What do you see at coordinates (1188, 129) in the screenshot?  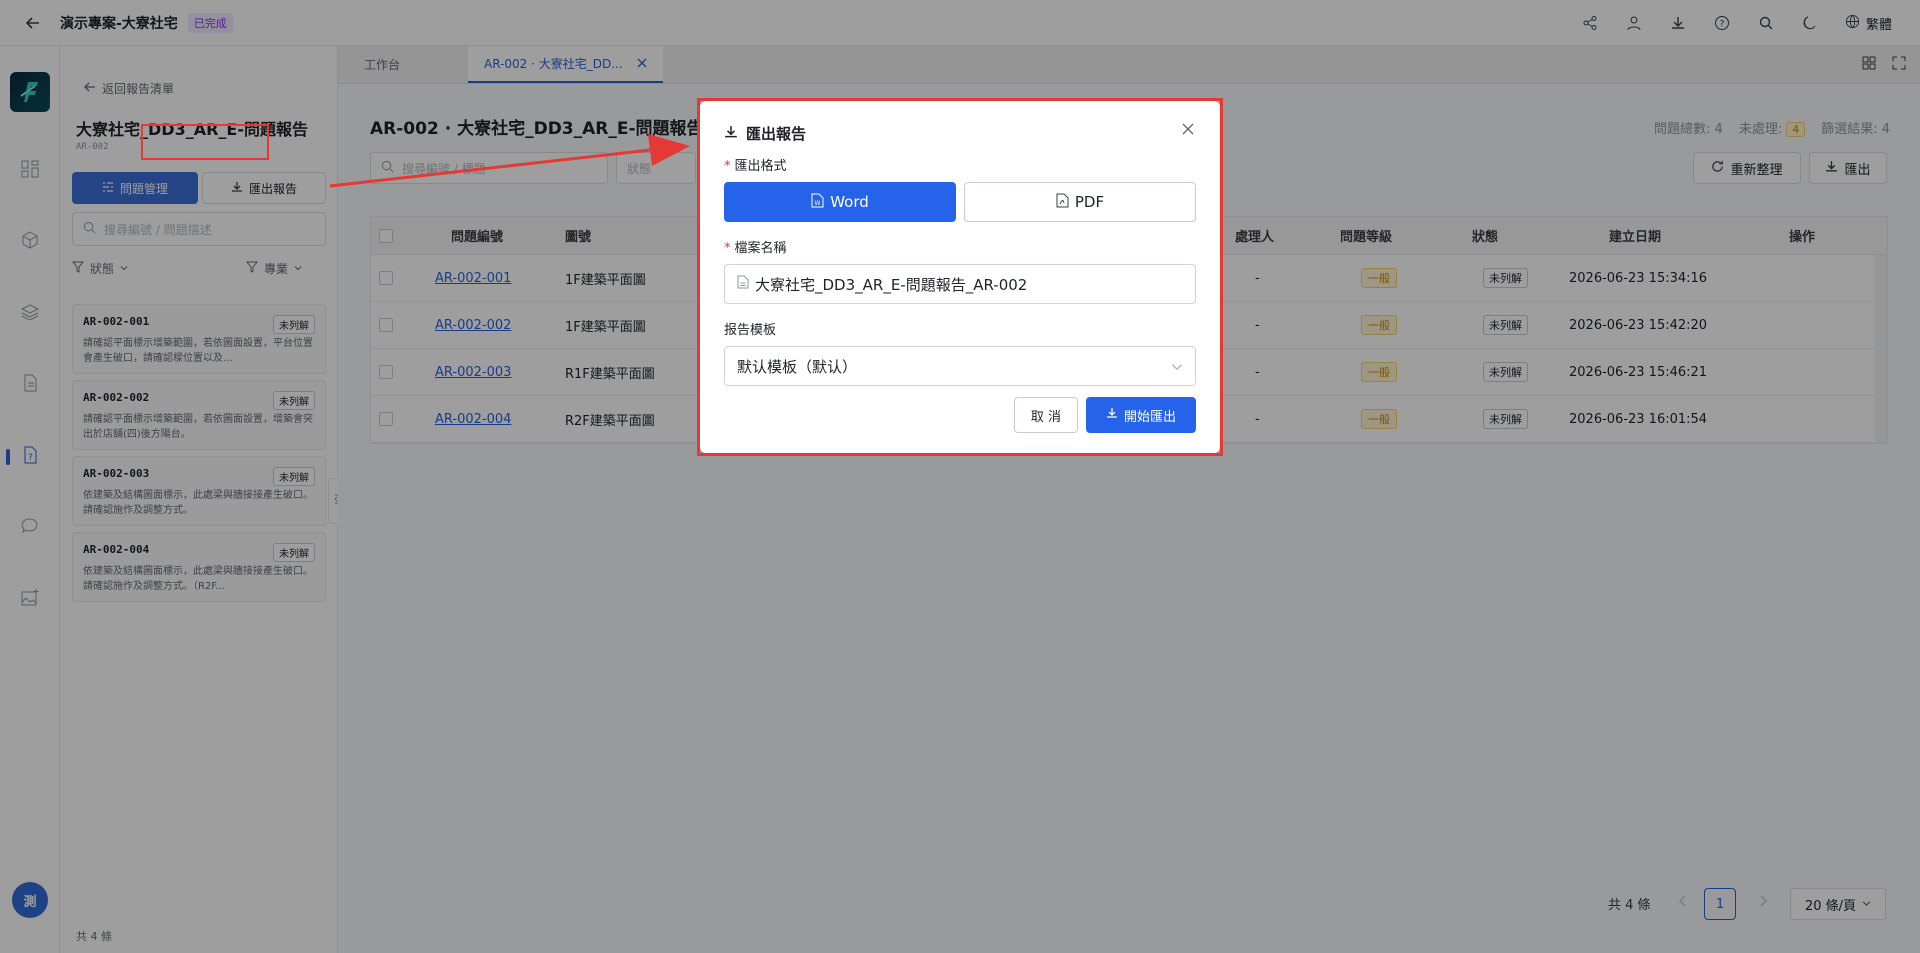 I see `close-icon` at bounding box center [1188, 129].